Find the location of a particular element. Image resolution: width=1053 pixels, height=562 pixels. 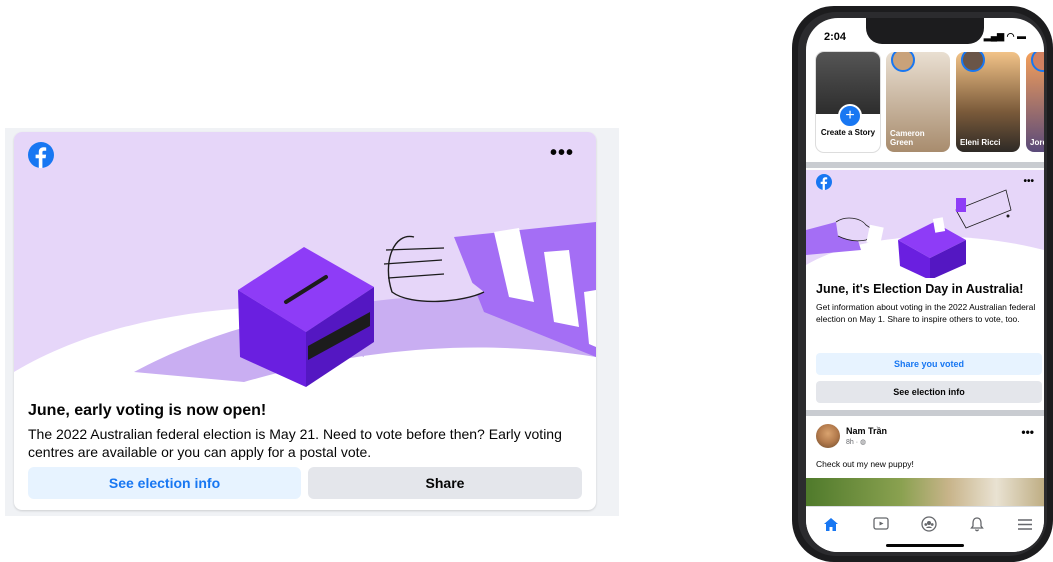

share-button: Share is located at coordinates (445, 483).